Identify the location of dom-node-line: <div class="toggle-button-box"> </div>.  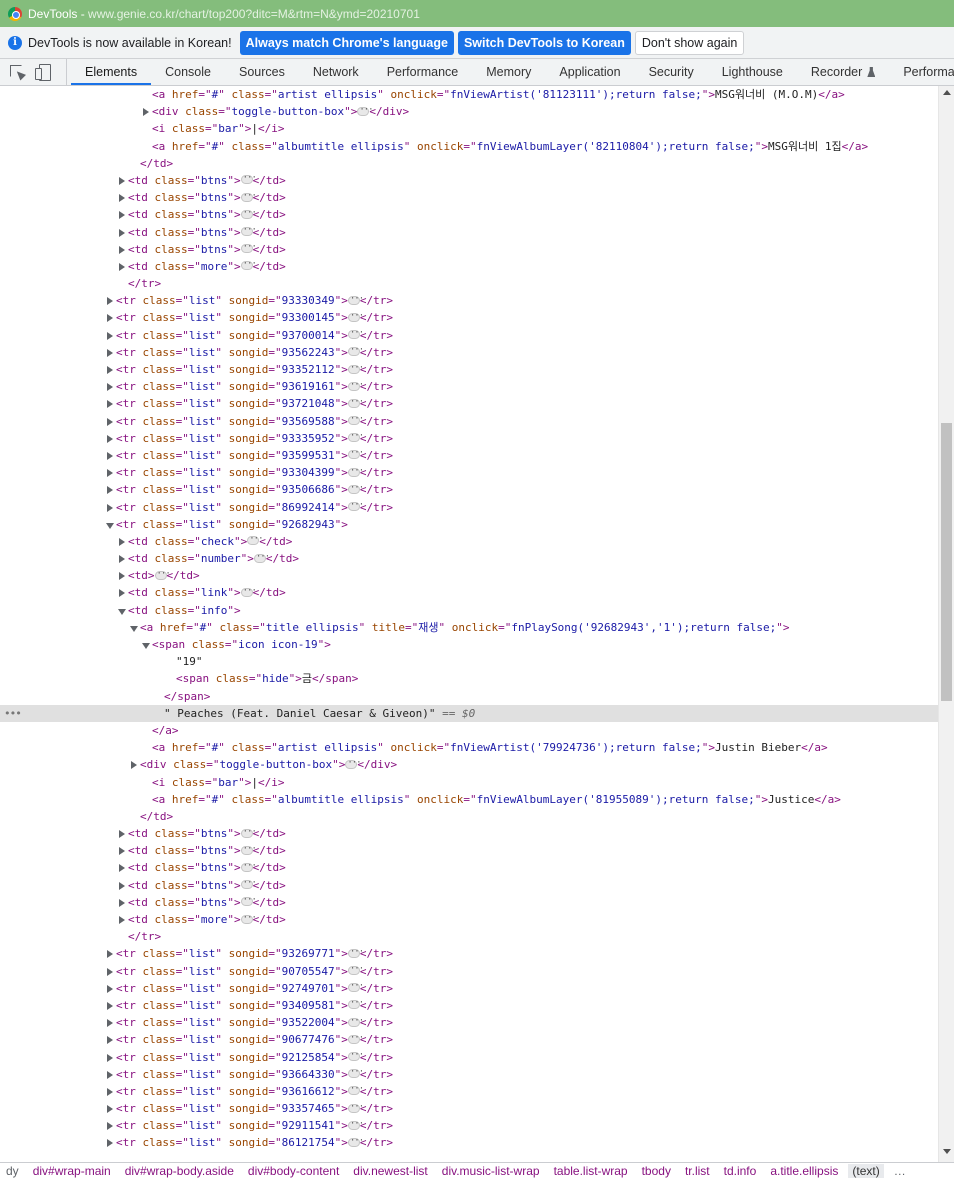
(469, 111).